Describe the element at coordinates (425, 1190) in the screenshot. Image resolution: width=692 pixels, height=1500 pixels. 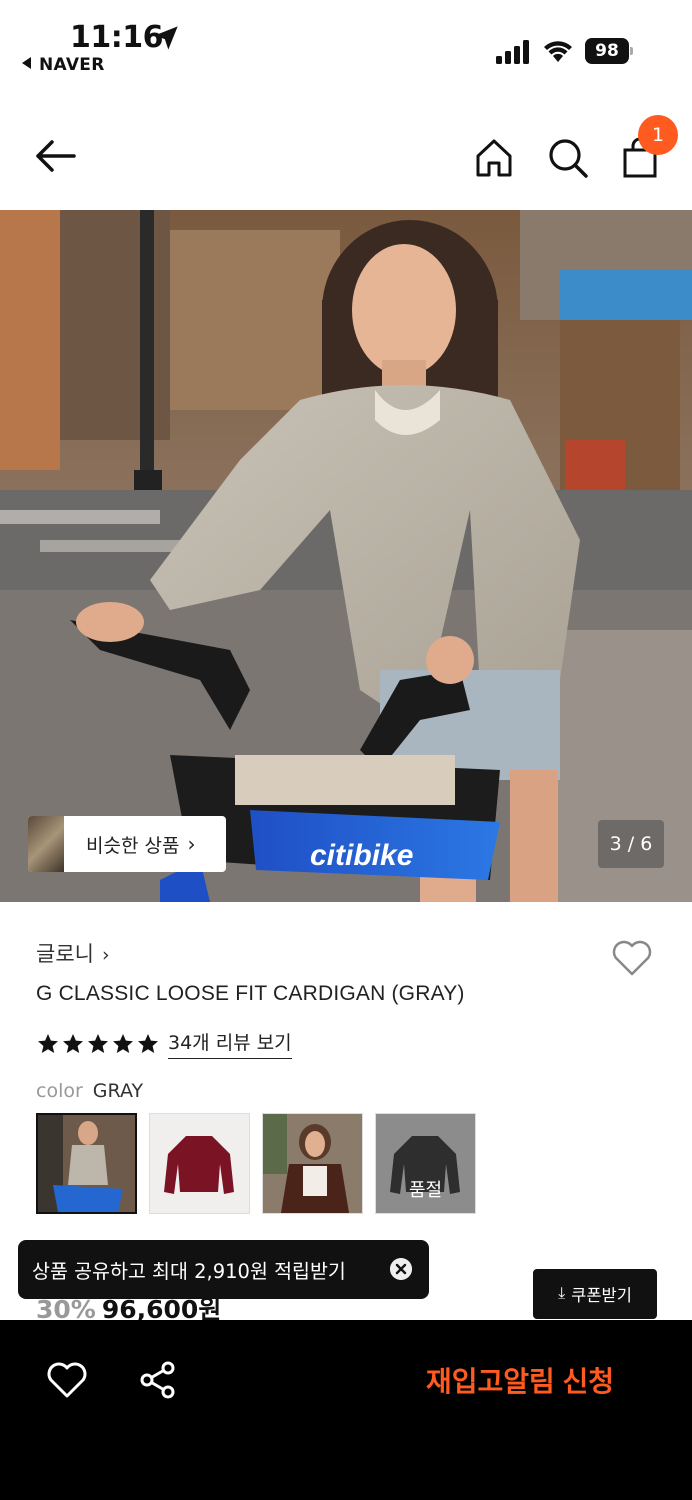
I see `sold-out-label: 품절` at that location.